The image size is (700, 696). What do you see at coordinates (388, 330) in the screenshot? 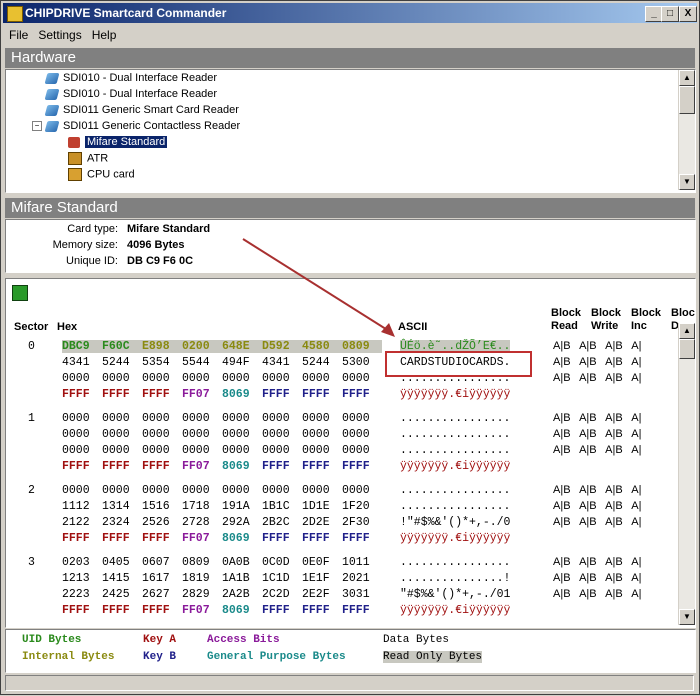
I see `arrow-head` at bounding box center [388, 330].